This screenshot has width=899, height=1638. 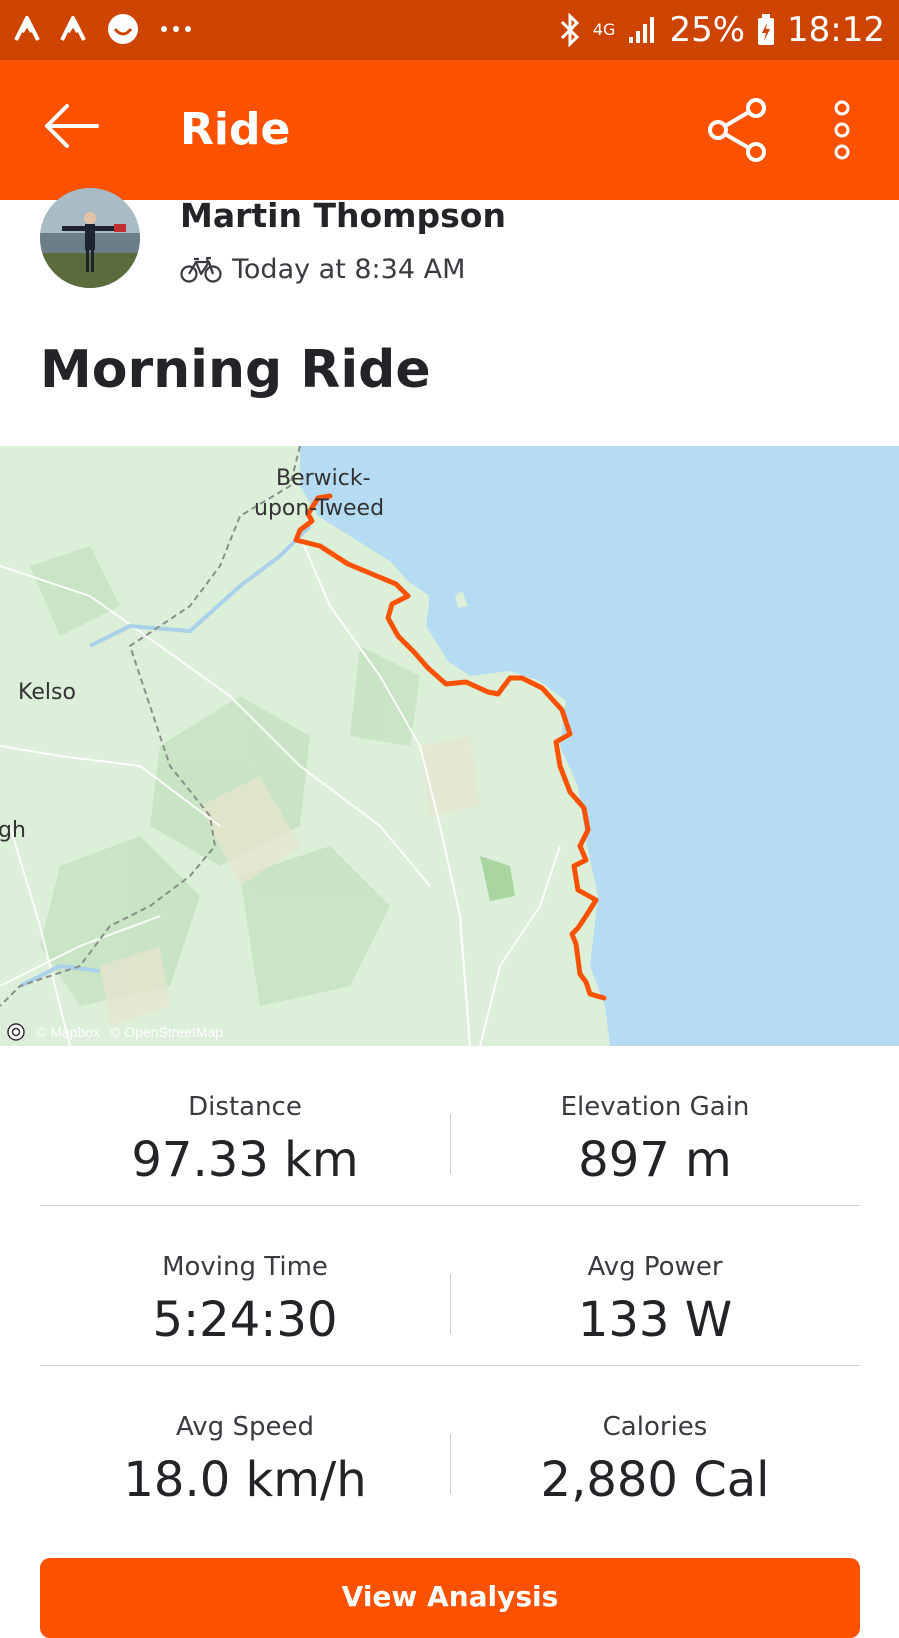 I want to click on attribution-mapbox: © Mapbox, so click(x=68, y=1032).